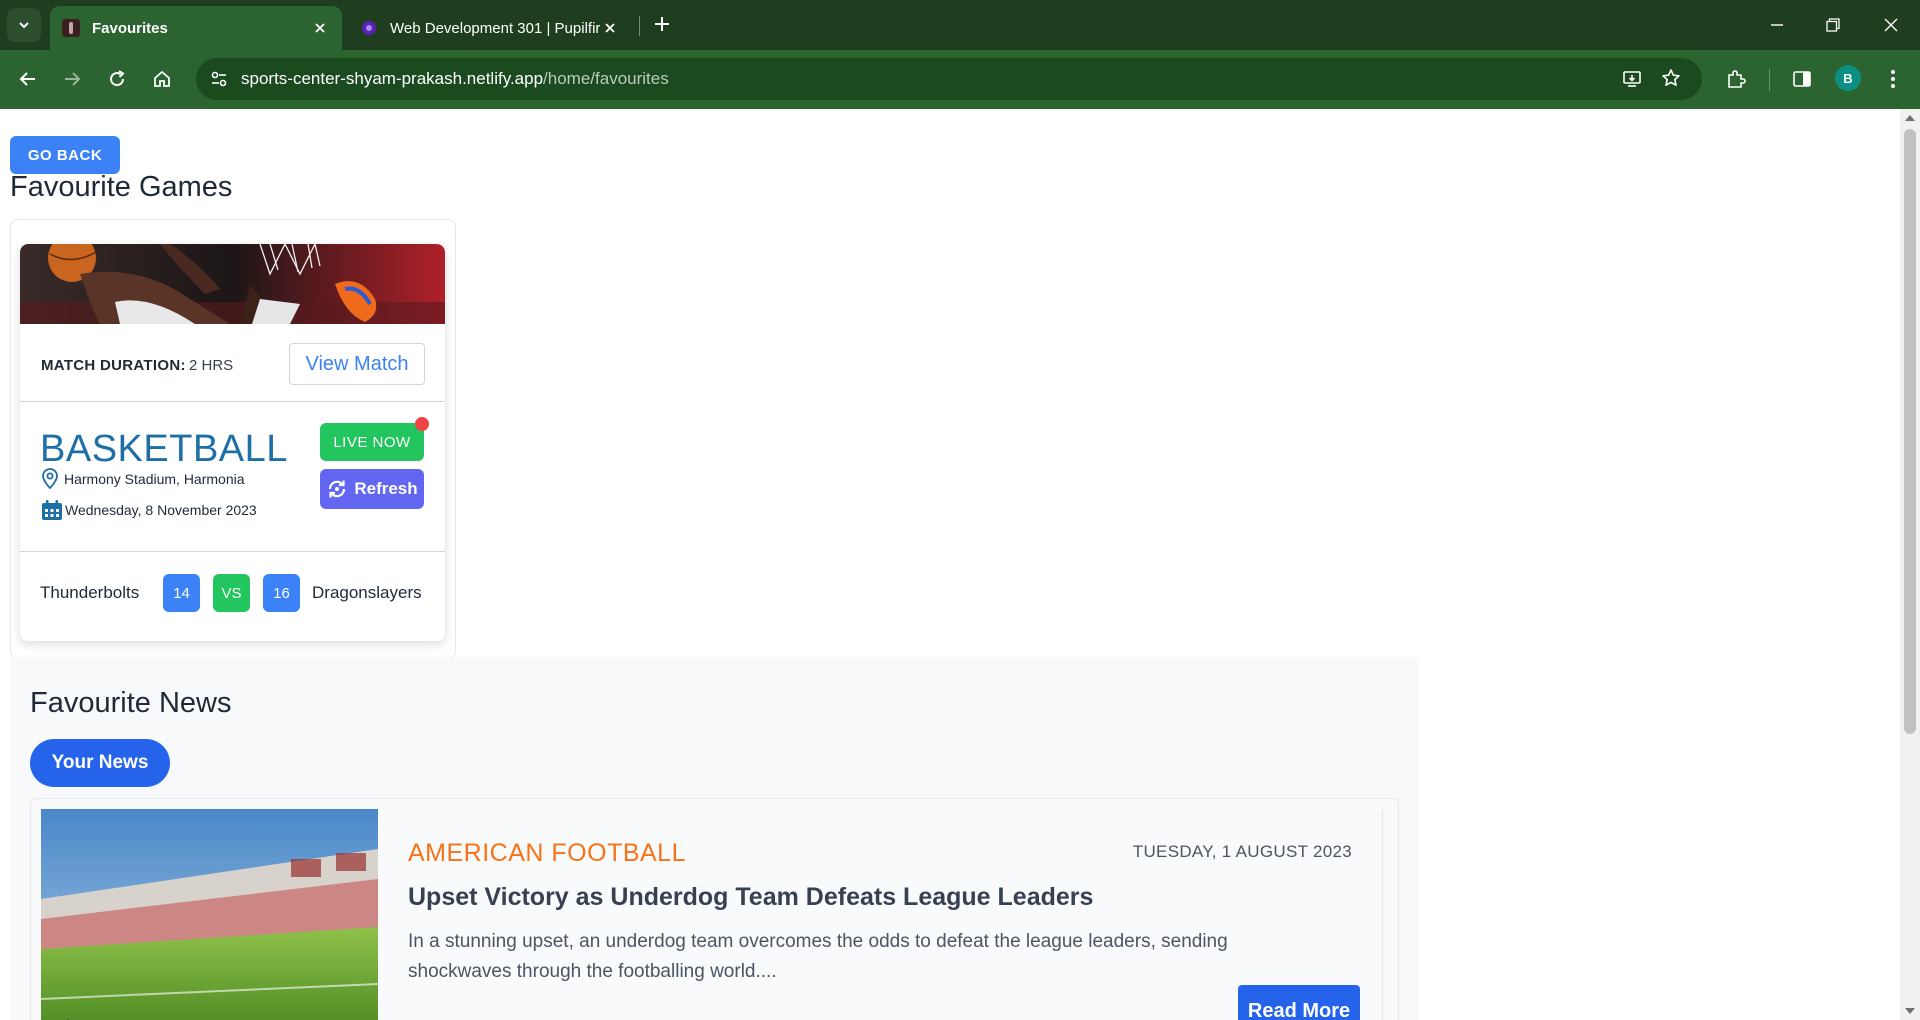  I want to click on location-pin-icon, so click(50, 479).